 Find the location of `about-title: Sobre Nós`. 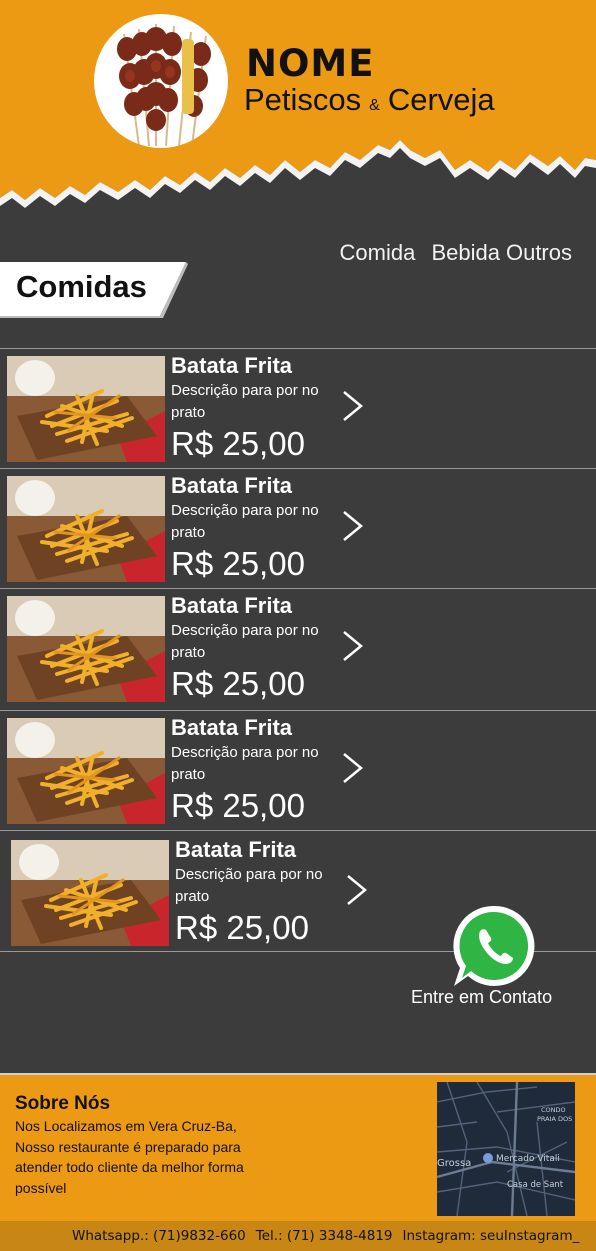

about-title: Sobre Nós is located at coordinates (63, 1103).